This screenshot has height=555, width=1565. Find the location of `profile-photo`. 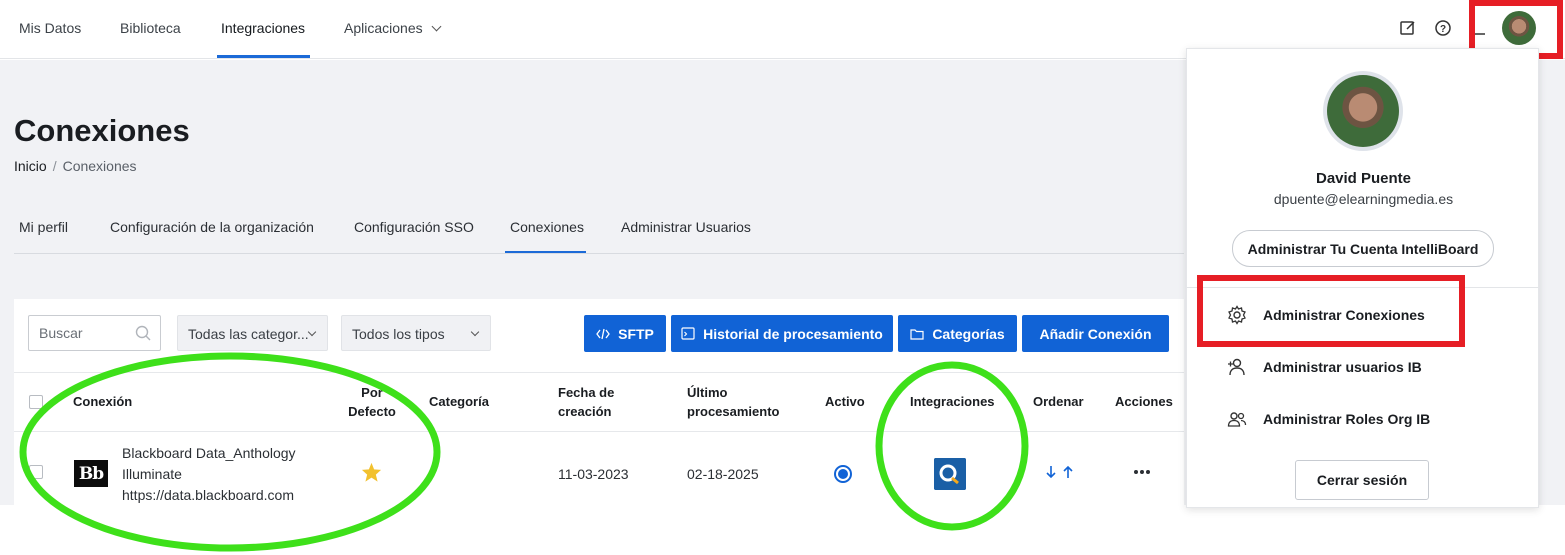

profile-photo is located at coordinates (1363, 111).